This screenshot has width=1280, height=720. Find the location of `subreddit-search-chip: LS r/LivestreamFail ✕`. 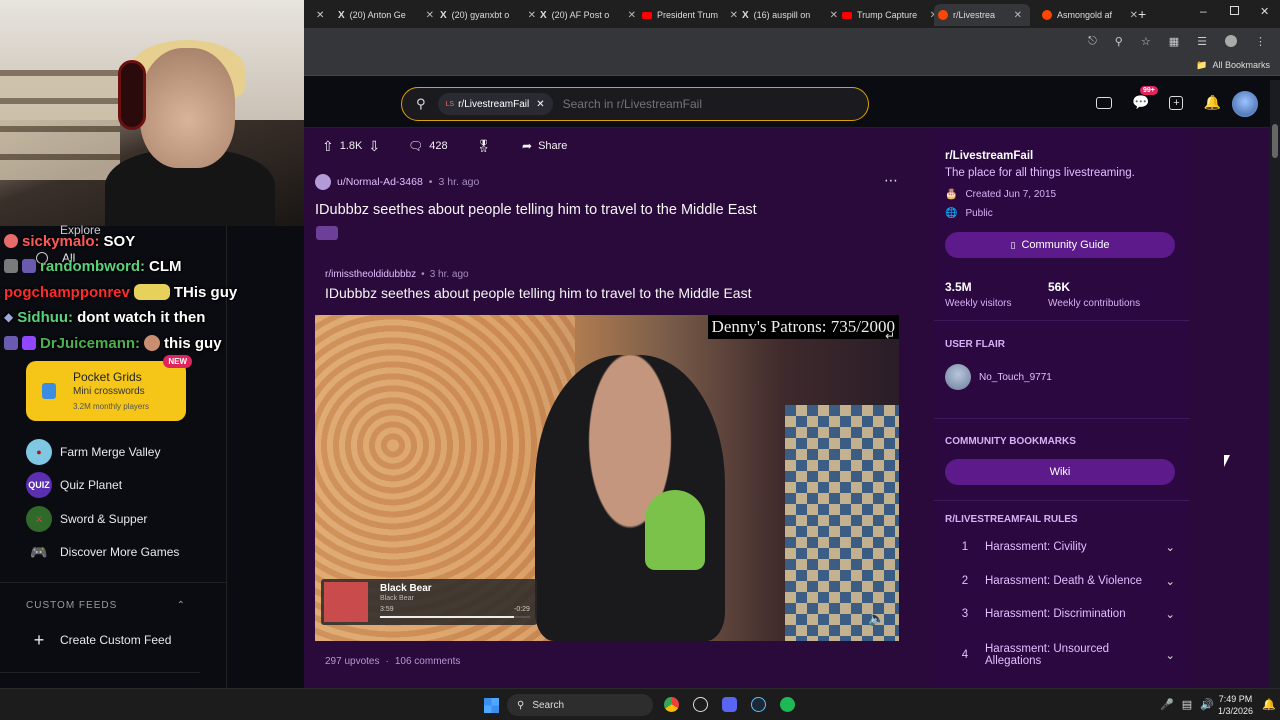

subreddit-search-chip: LS r/LivestreamFail ✕ is located at coordinates (495, 104).